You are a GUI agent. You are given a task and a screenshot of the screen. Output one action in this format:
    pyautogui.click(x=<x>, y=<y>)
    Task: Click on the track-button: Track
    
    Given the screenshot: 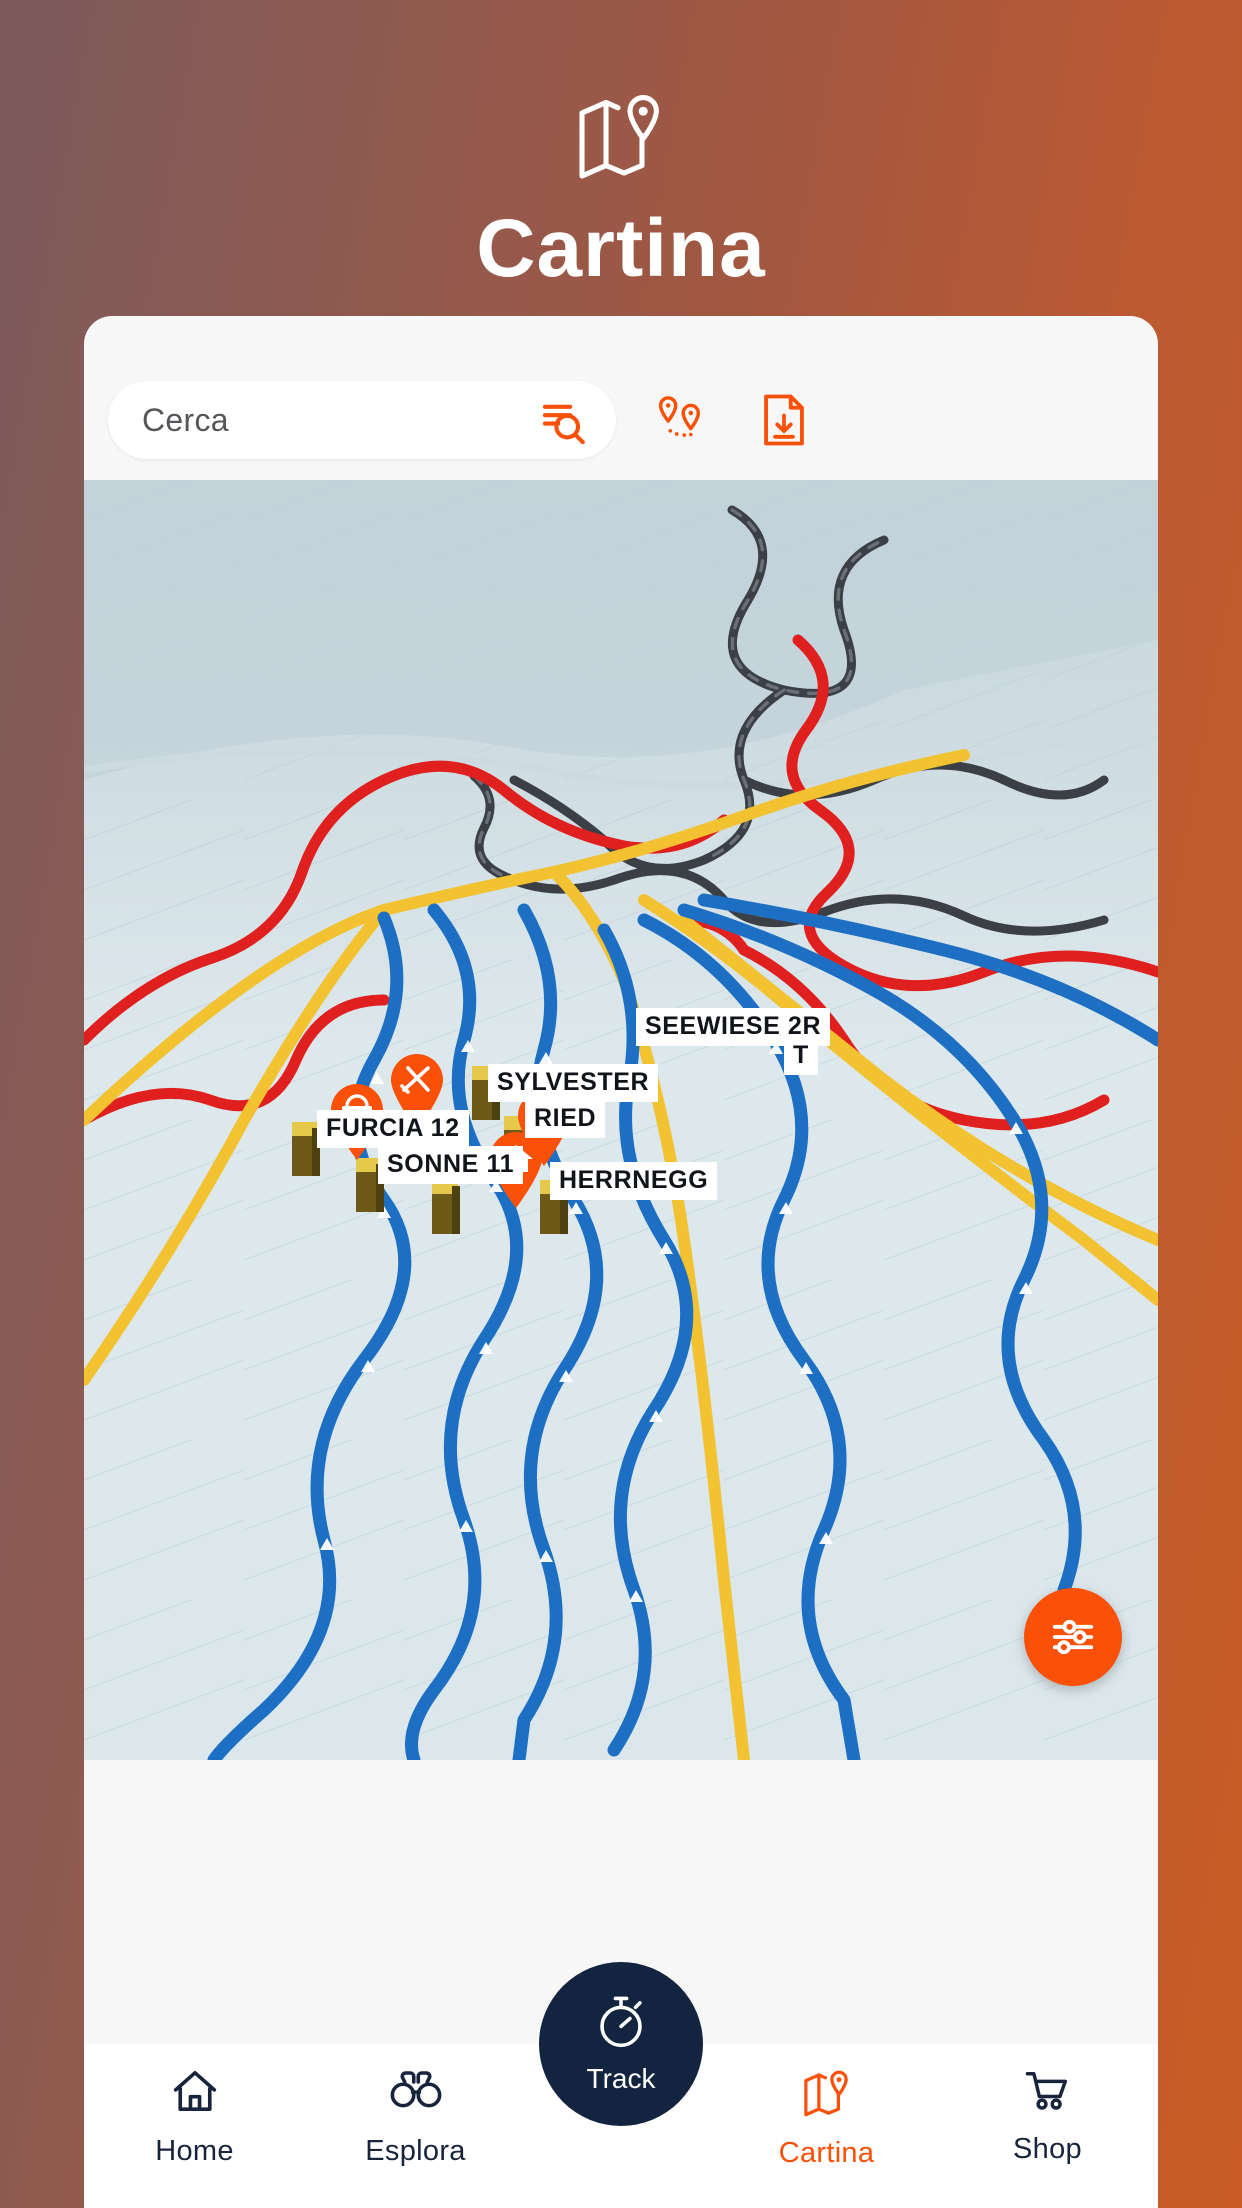 What is the action you would take?
    pyautogui.click(x=621, y=2044)
    